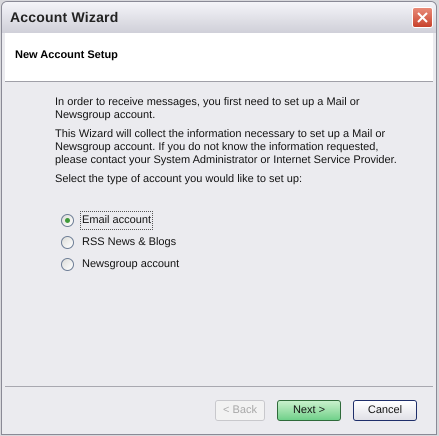 Image resolution: width=439 pixels, height=436 pixels. What do you see at coordinates (64, 17) in the screenshot?
I see `window-title: Account Wizard` at bounding box center [64, 17].